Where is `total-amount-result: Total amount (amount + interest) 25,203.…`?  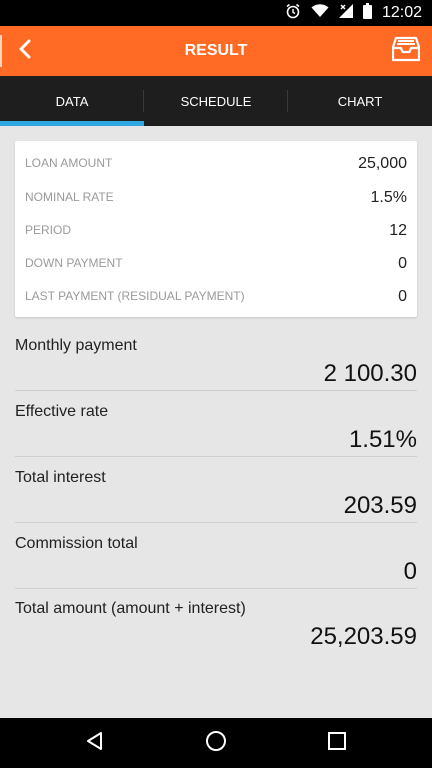
total-amount-result: Total amount (amount + interest) 25,203.… is located at coordinates (216, 625).